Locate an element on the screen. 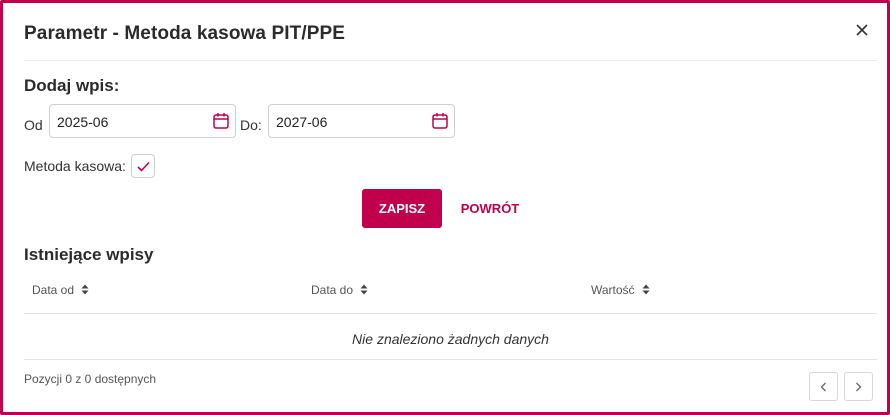  empty-table-message: Nie znaleziono żadnych danych is located at coordinates (450, 339).